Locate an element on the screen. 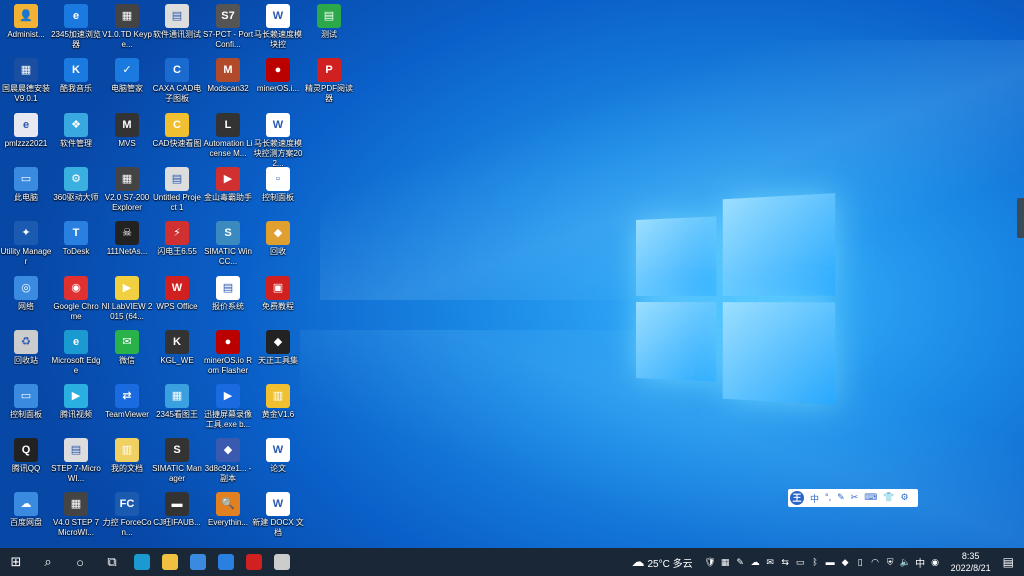 Image resolution: width=1024 pixels, height=576 pixels. tray-volume-icon: 🔈 is located at coordinates (905, 562).